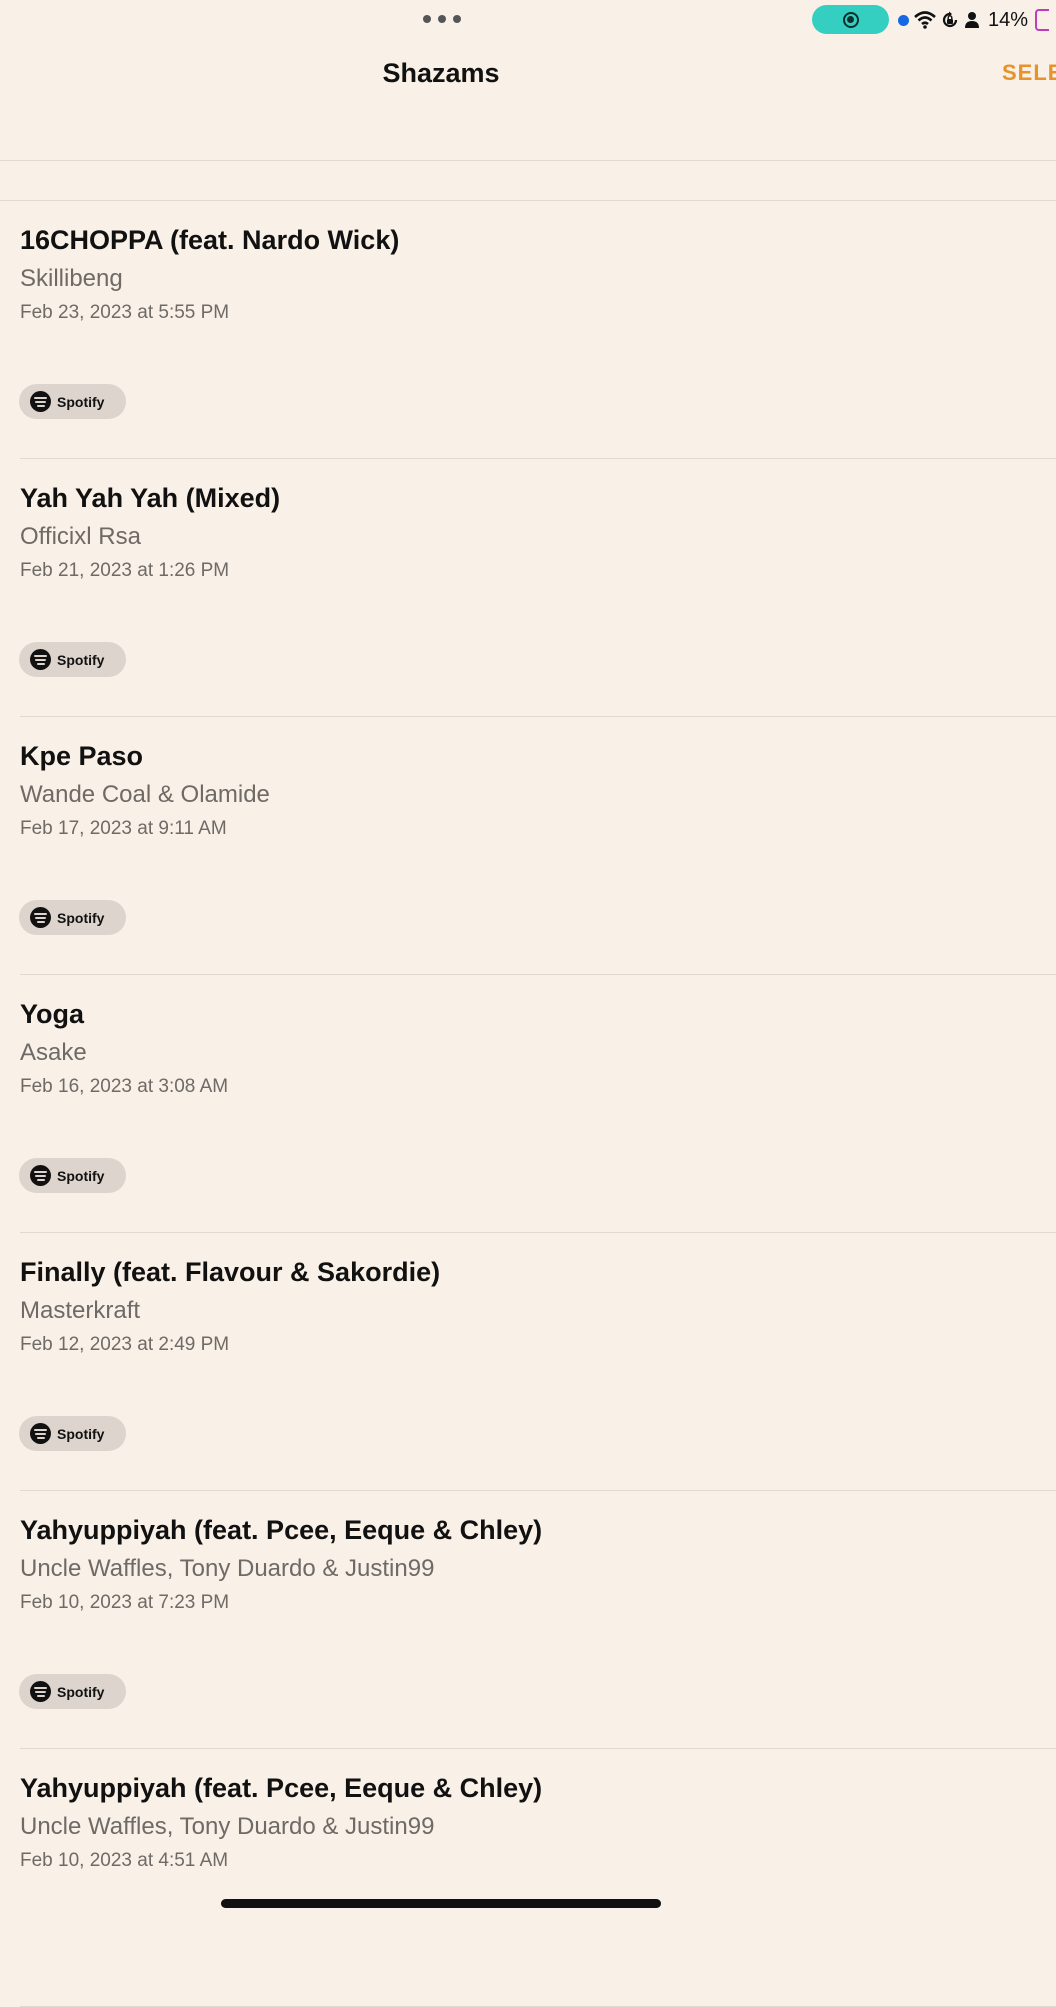 The image size is (1056, 2007). Describe the element at coordinates (1042, 20) in the screenshot. I see `battery-icon` at that location.